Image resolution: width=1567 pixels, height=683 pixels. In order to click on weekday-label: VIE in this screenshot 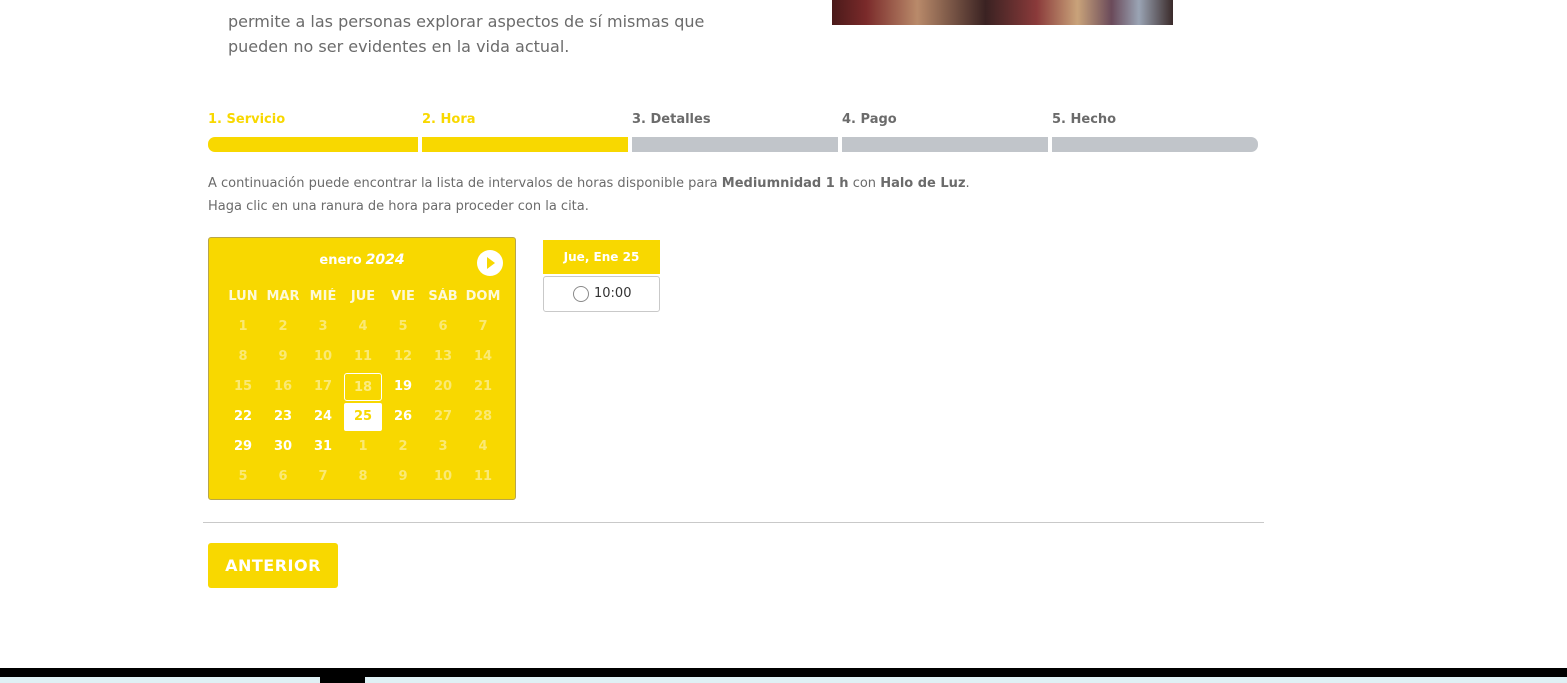, I will do `click(403, 296)`.